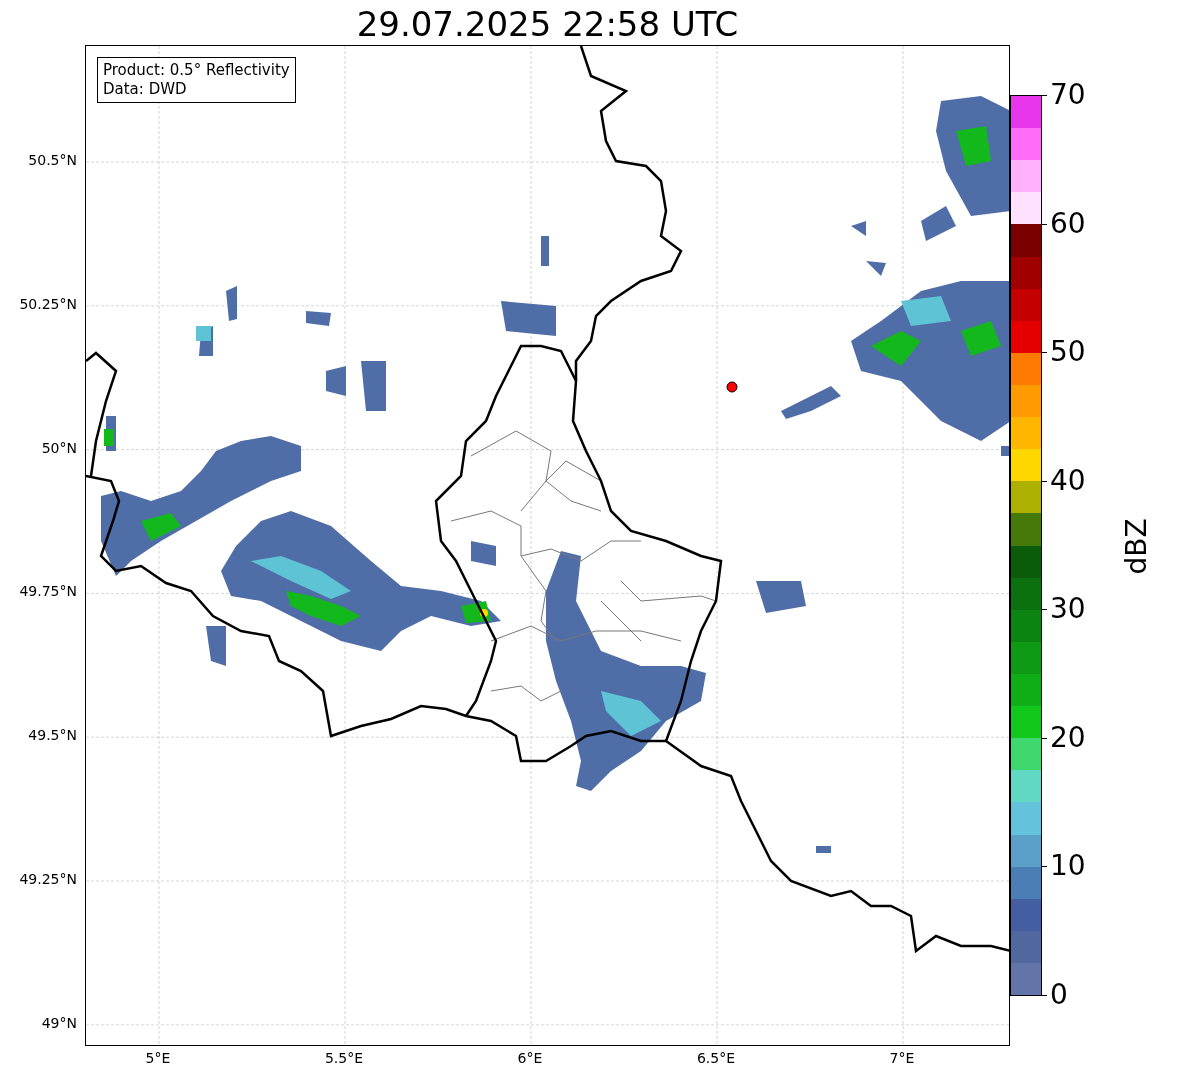  Describe the element at coordinates (344, 1058) in the screenshot. I see `longitude-label: 5.5°E` at that location.